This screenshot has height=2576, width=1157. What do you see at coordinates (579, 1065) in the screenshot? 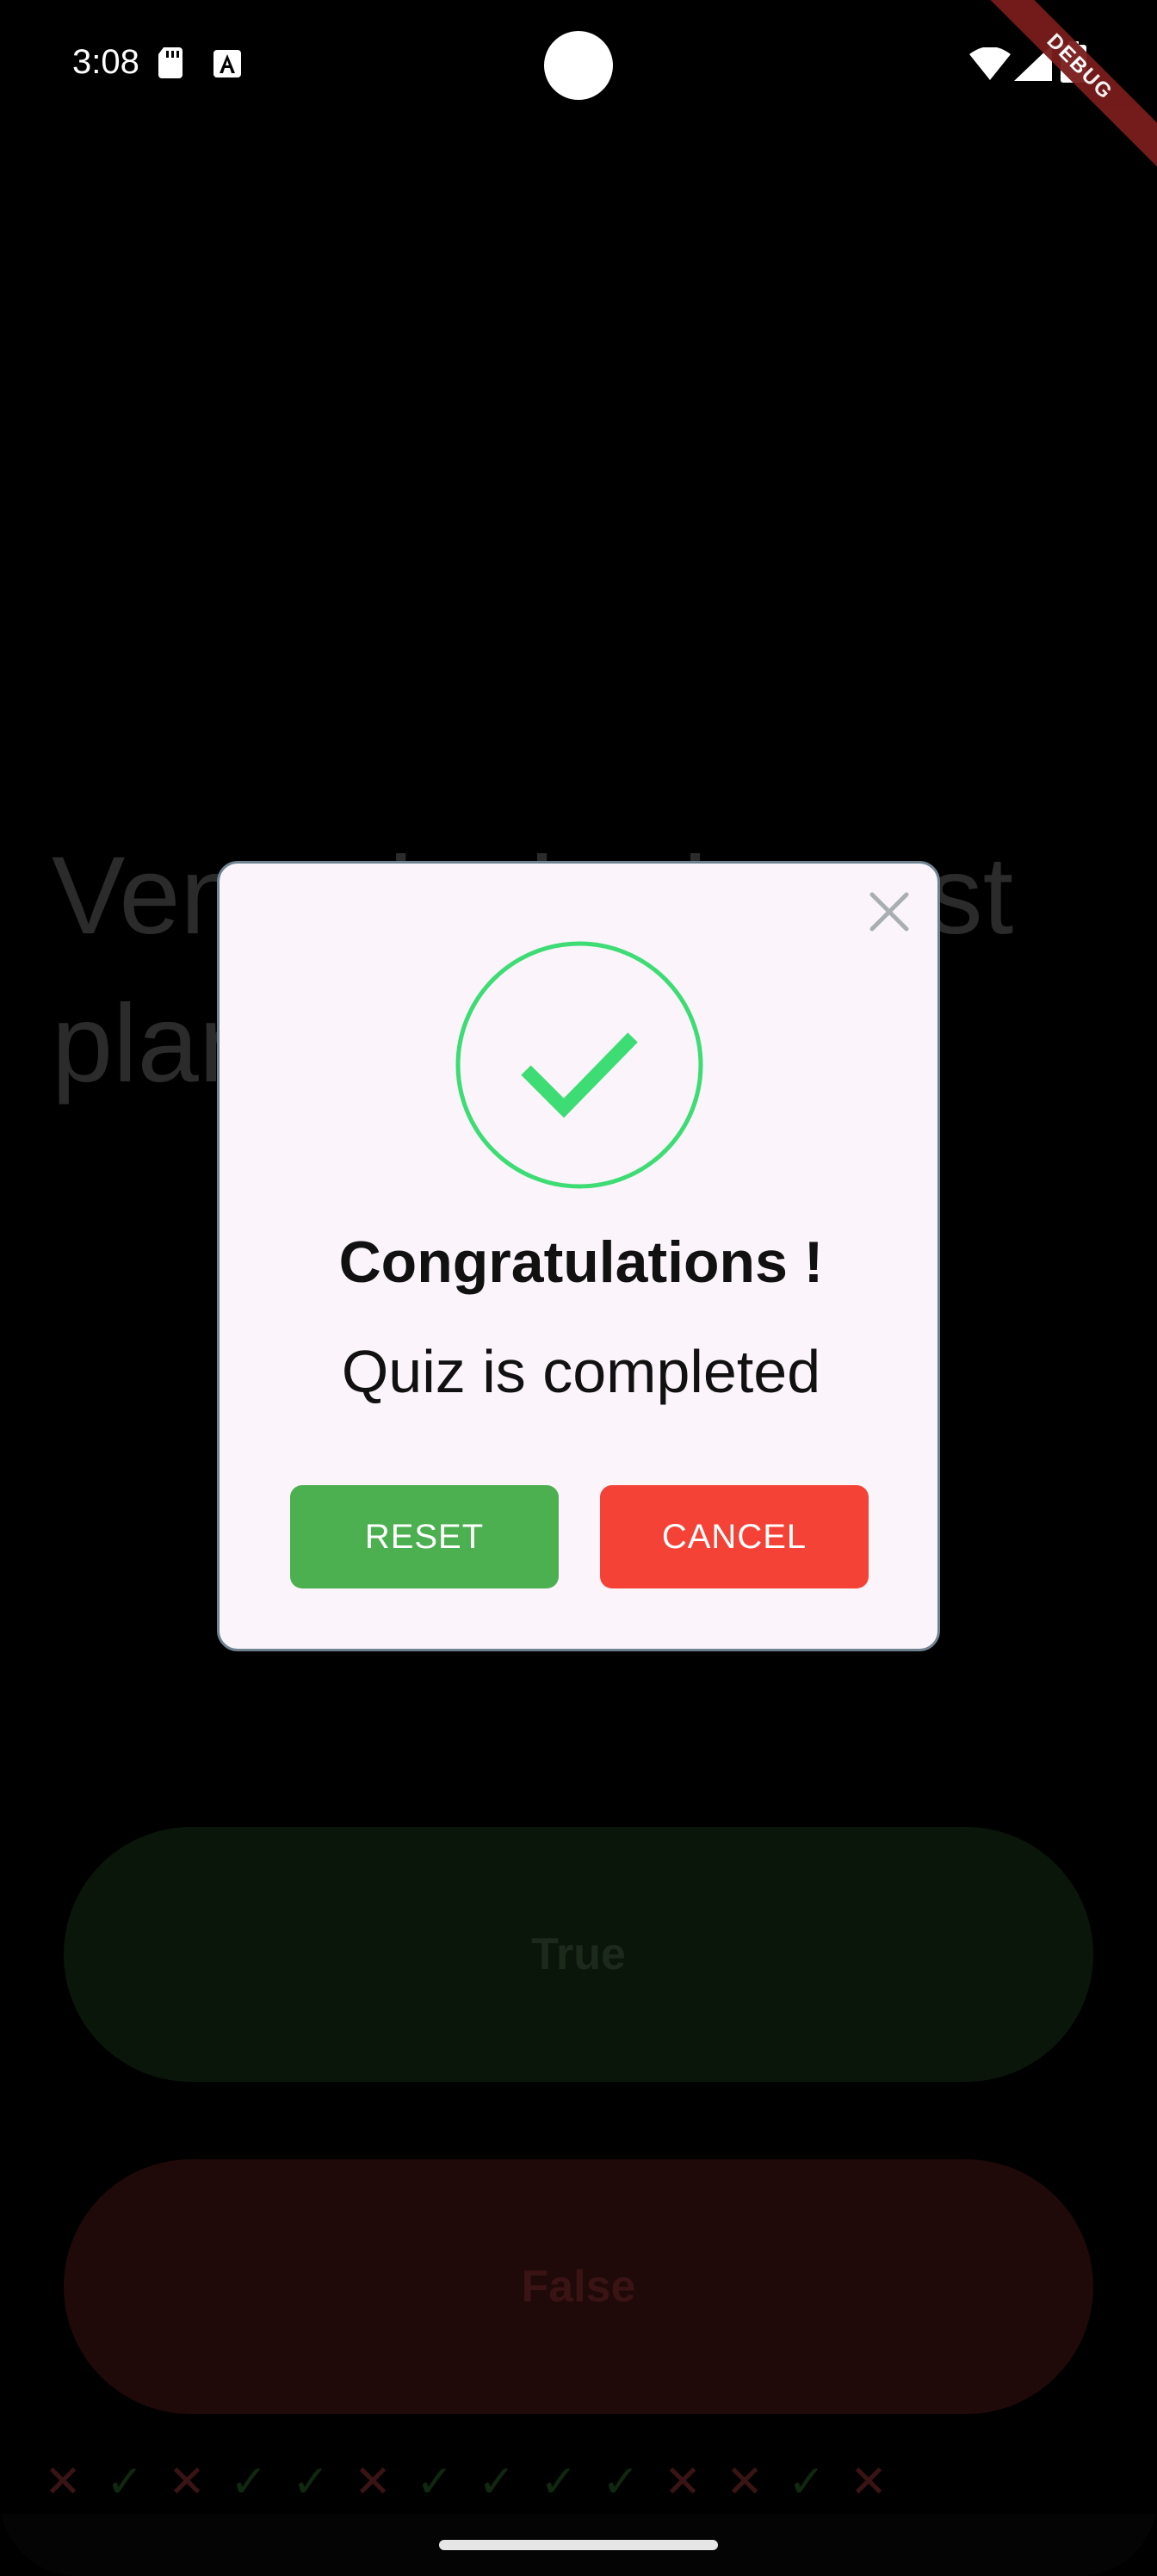
I see `check-circle-icon` at bounding box center [579, 1065].